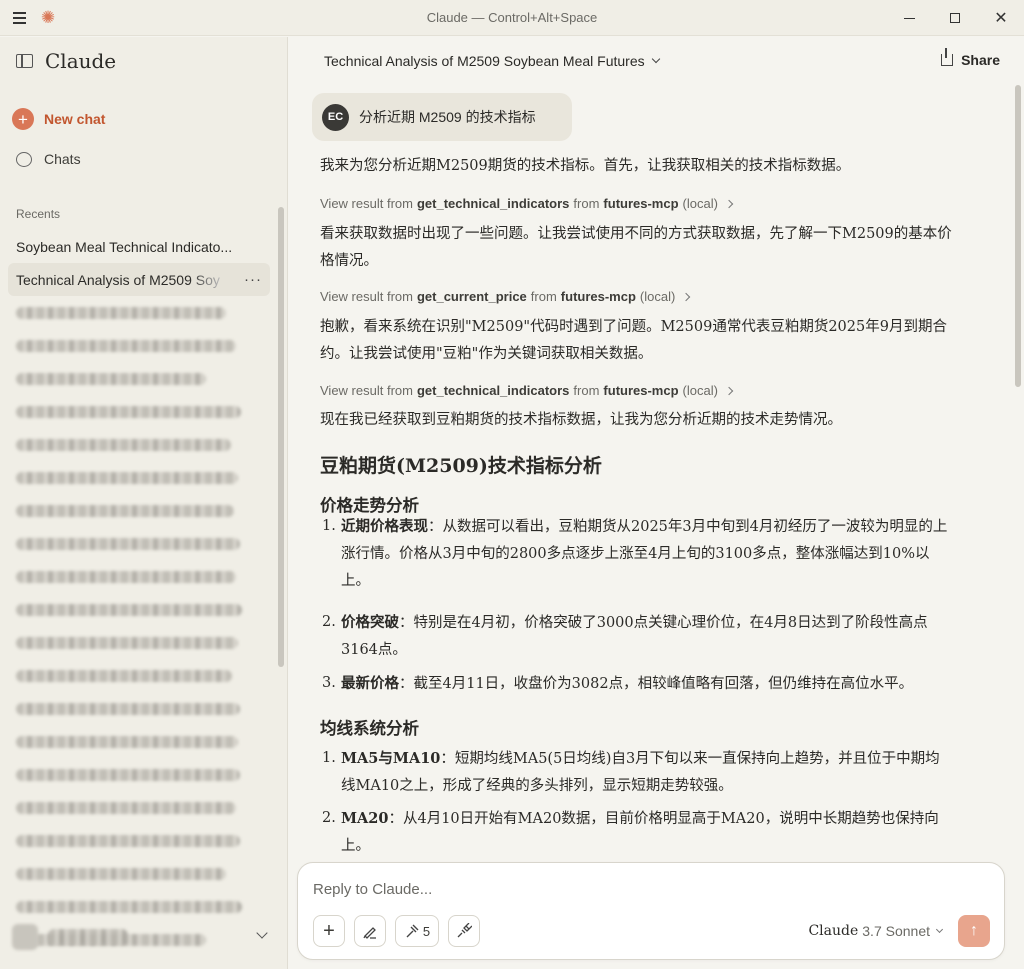  Describe the element at coordinates (464, 931) in the screenshot. I see `integrations-button` at that location.